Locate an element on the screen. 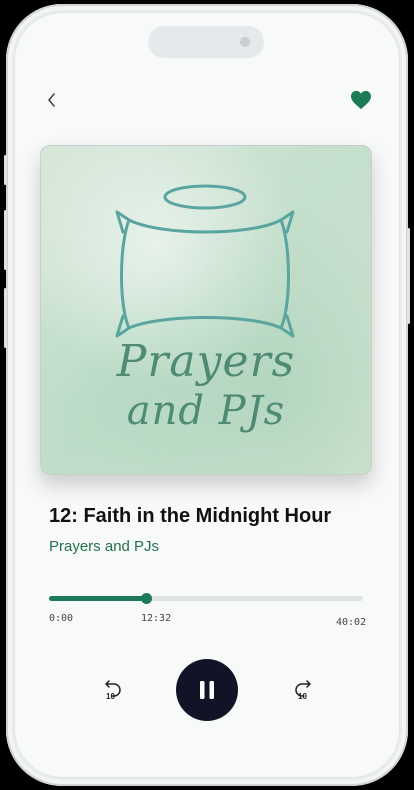 This screenshot has height=790, width=414. time-total: 40:02 is located at coordinates (351, 622).